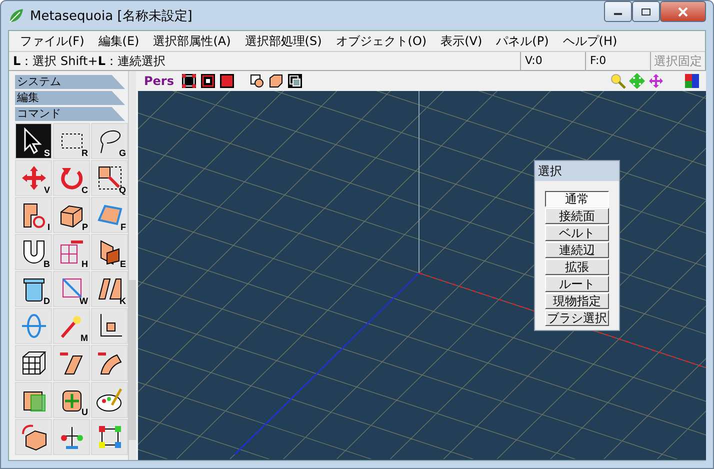  I want to click on window-title: Metasequoia [名称未設定], so click(112, 16).